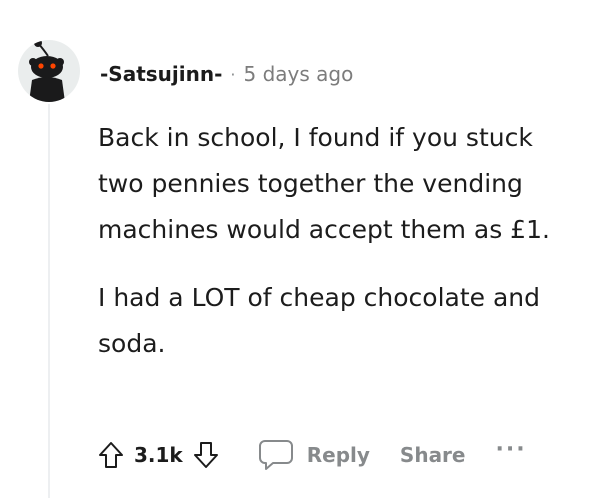 The width and height of the screenshot is (599, 498). What do you see at coordinates (111, 455) in the screenshot?
I see `arrow-up-icon` at bounding box center [111, 455].